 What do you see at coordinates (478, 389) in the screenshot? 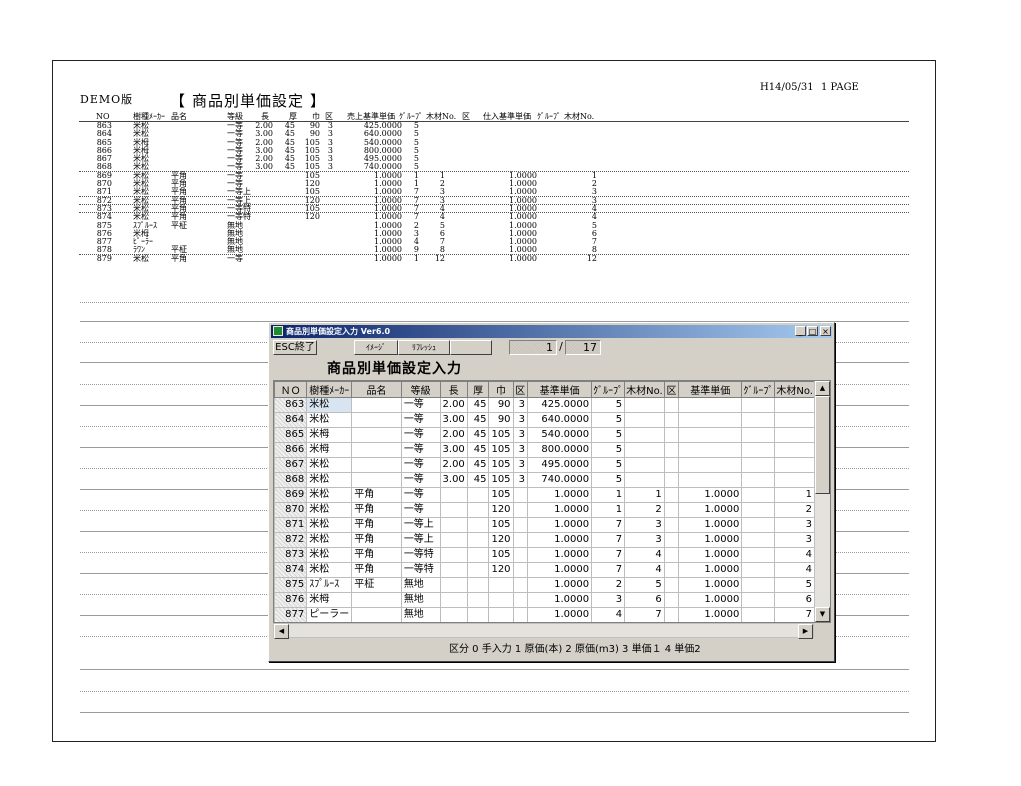
I see `grid-column-header: 厚` at bounding box center [478, 389].